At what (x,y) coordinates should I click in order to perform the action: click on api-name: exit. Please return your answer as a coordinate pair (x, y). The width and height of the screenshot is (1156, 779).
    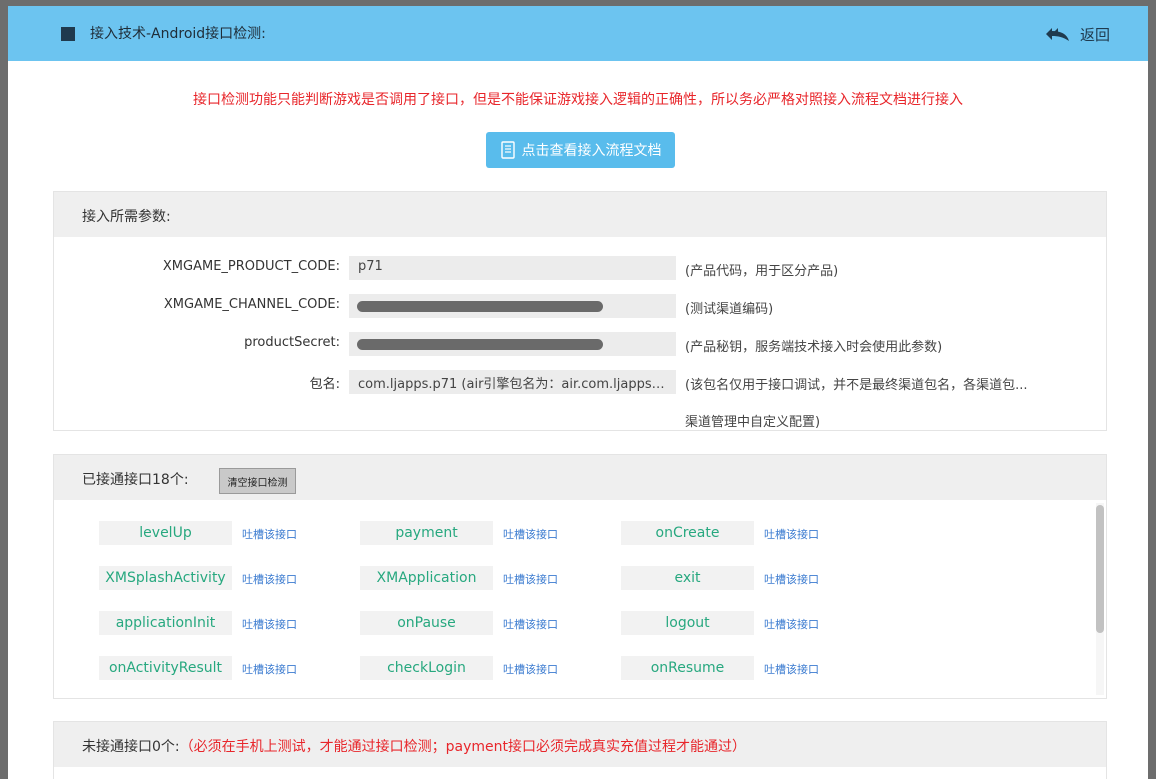
    Looking at the image, I should click on (687, 578).